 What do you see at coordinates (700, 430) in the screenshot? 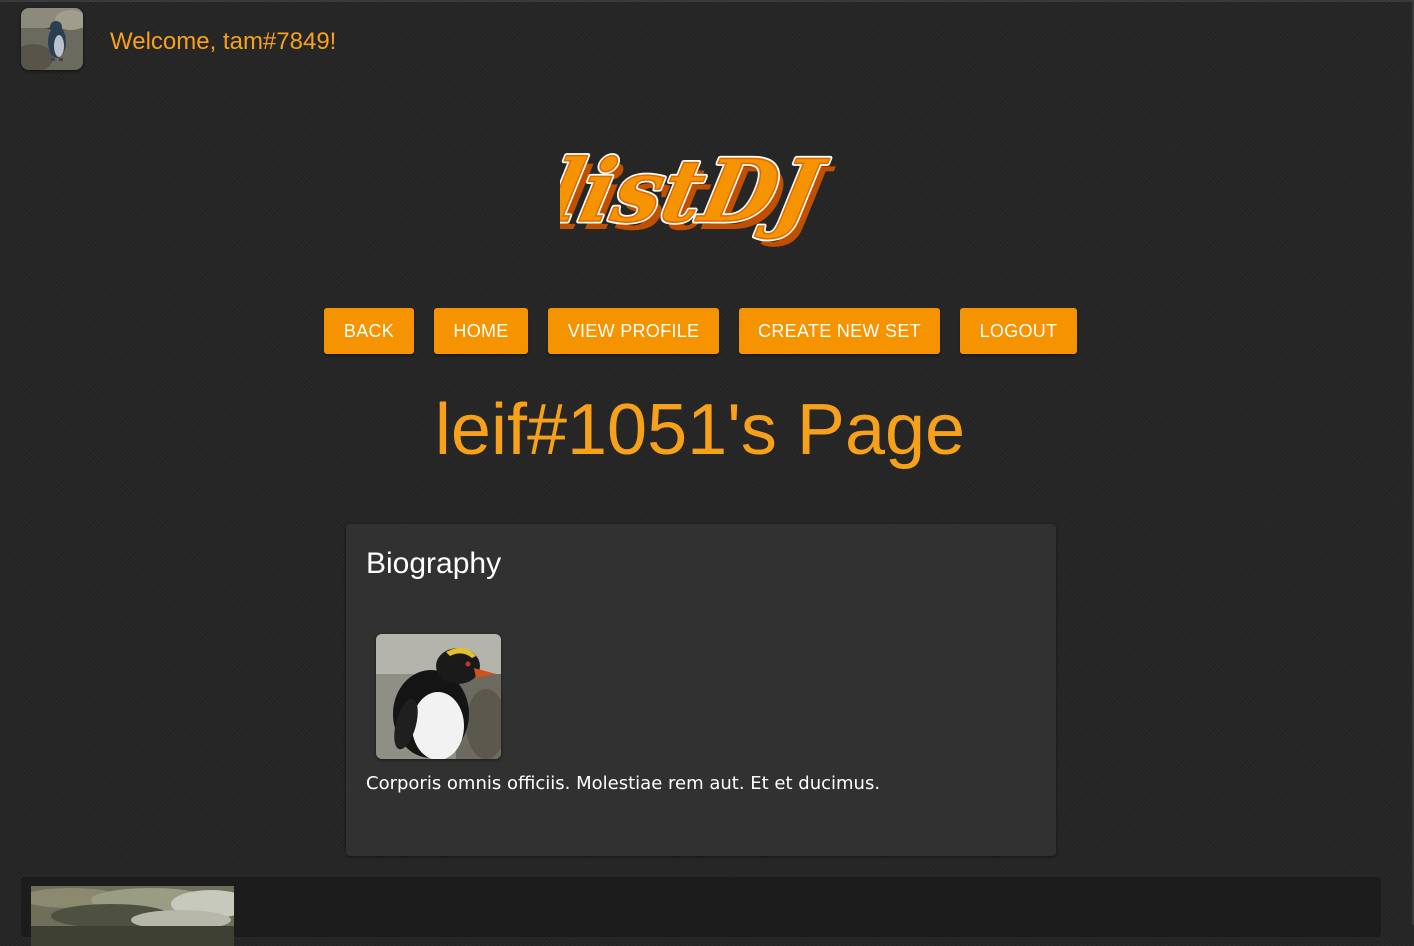
I see `page-title: leif#1051's Page` at bounding box center [700, 430].